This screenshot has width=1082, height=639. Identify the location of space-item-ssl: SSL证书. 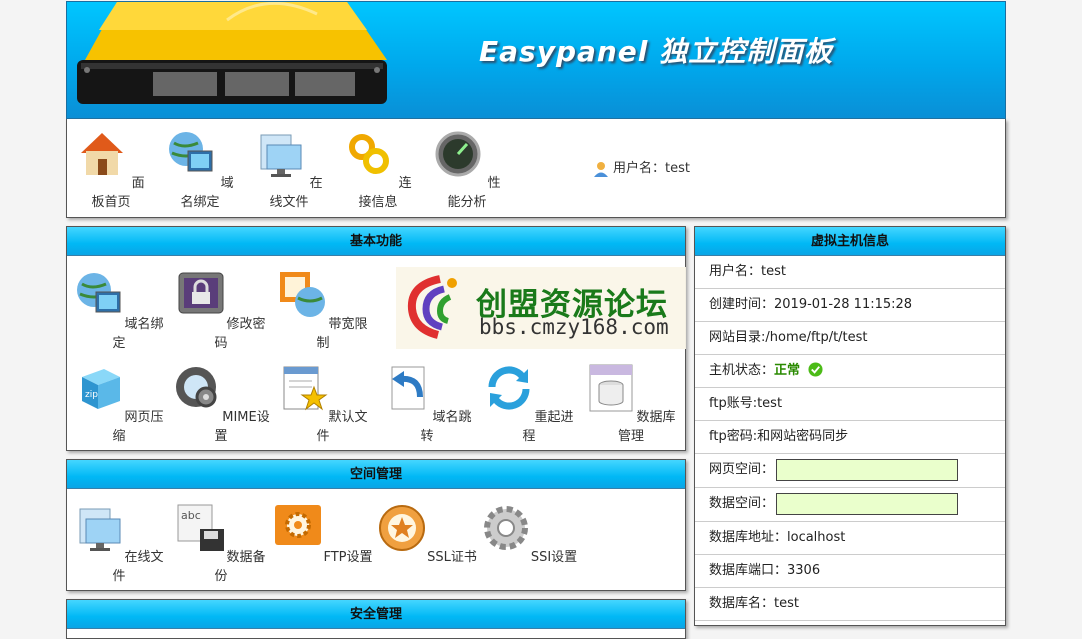
(427, 534).